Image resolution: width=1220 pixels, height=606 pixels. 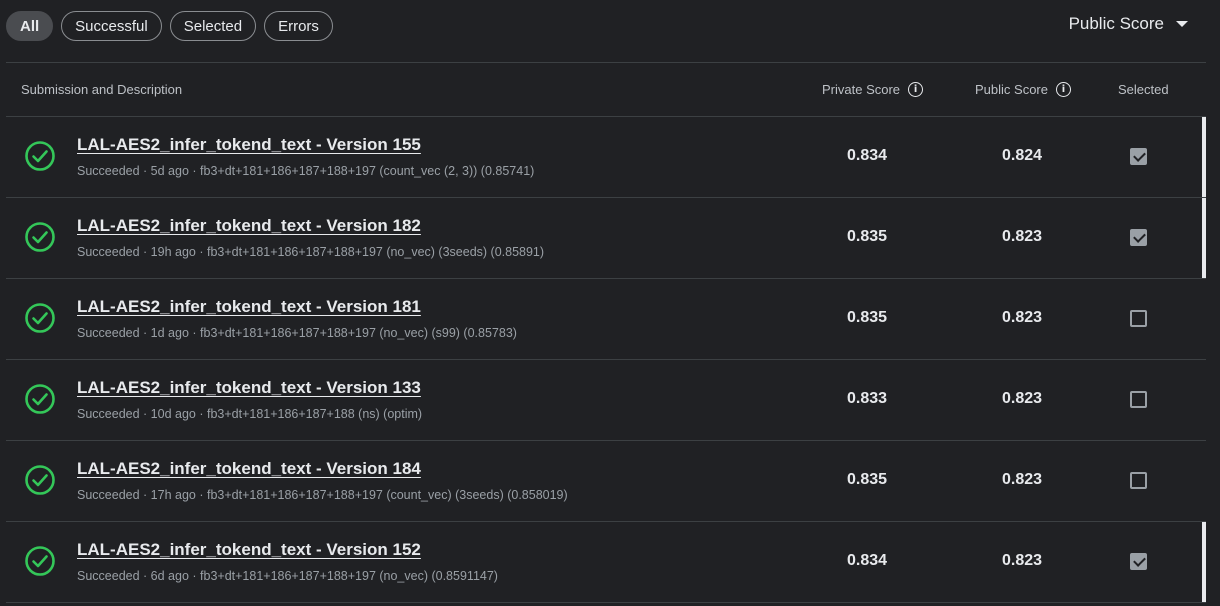 I want to click on header-submission: Submission and Description, so click(x=101, y=89).